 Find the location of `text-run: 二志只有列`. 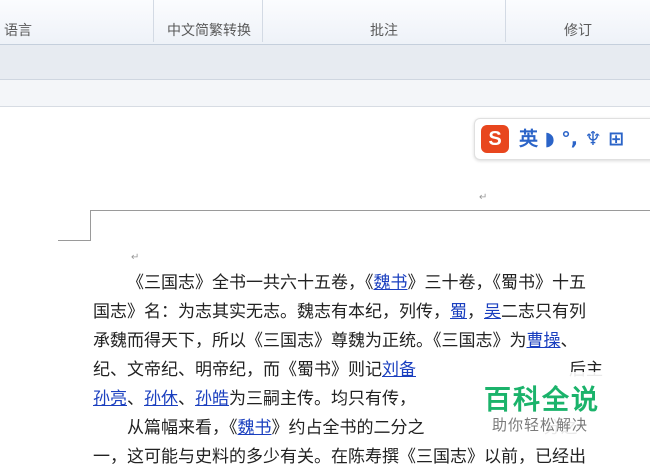

text-run: 二志只有列 is located at coordinates (543, 312).